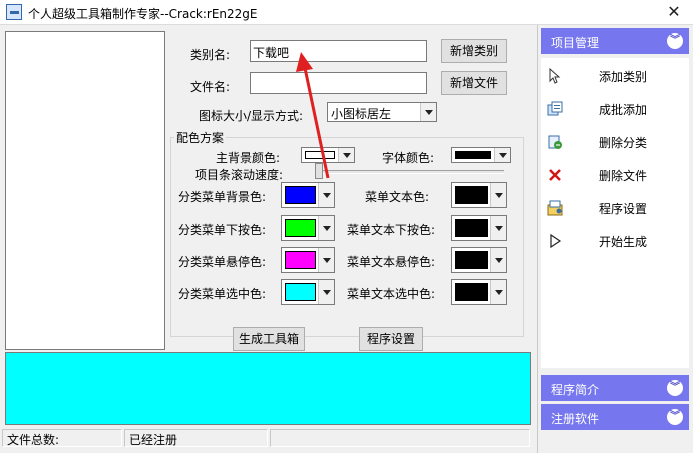  I want to click on left-color-label: 分类菜单背景色:, so click(222, 197).